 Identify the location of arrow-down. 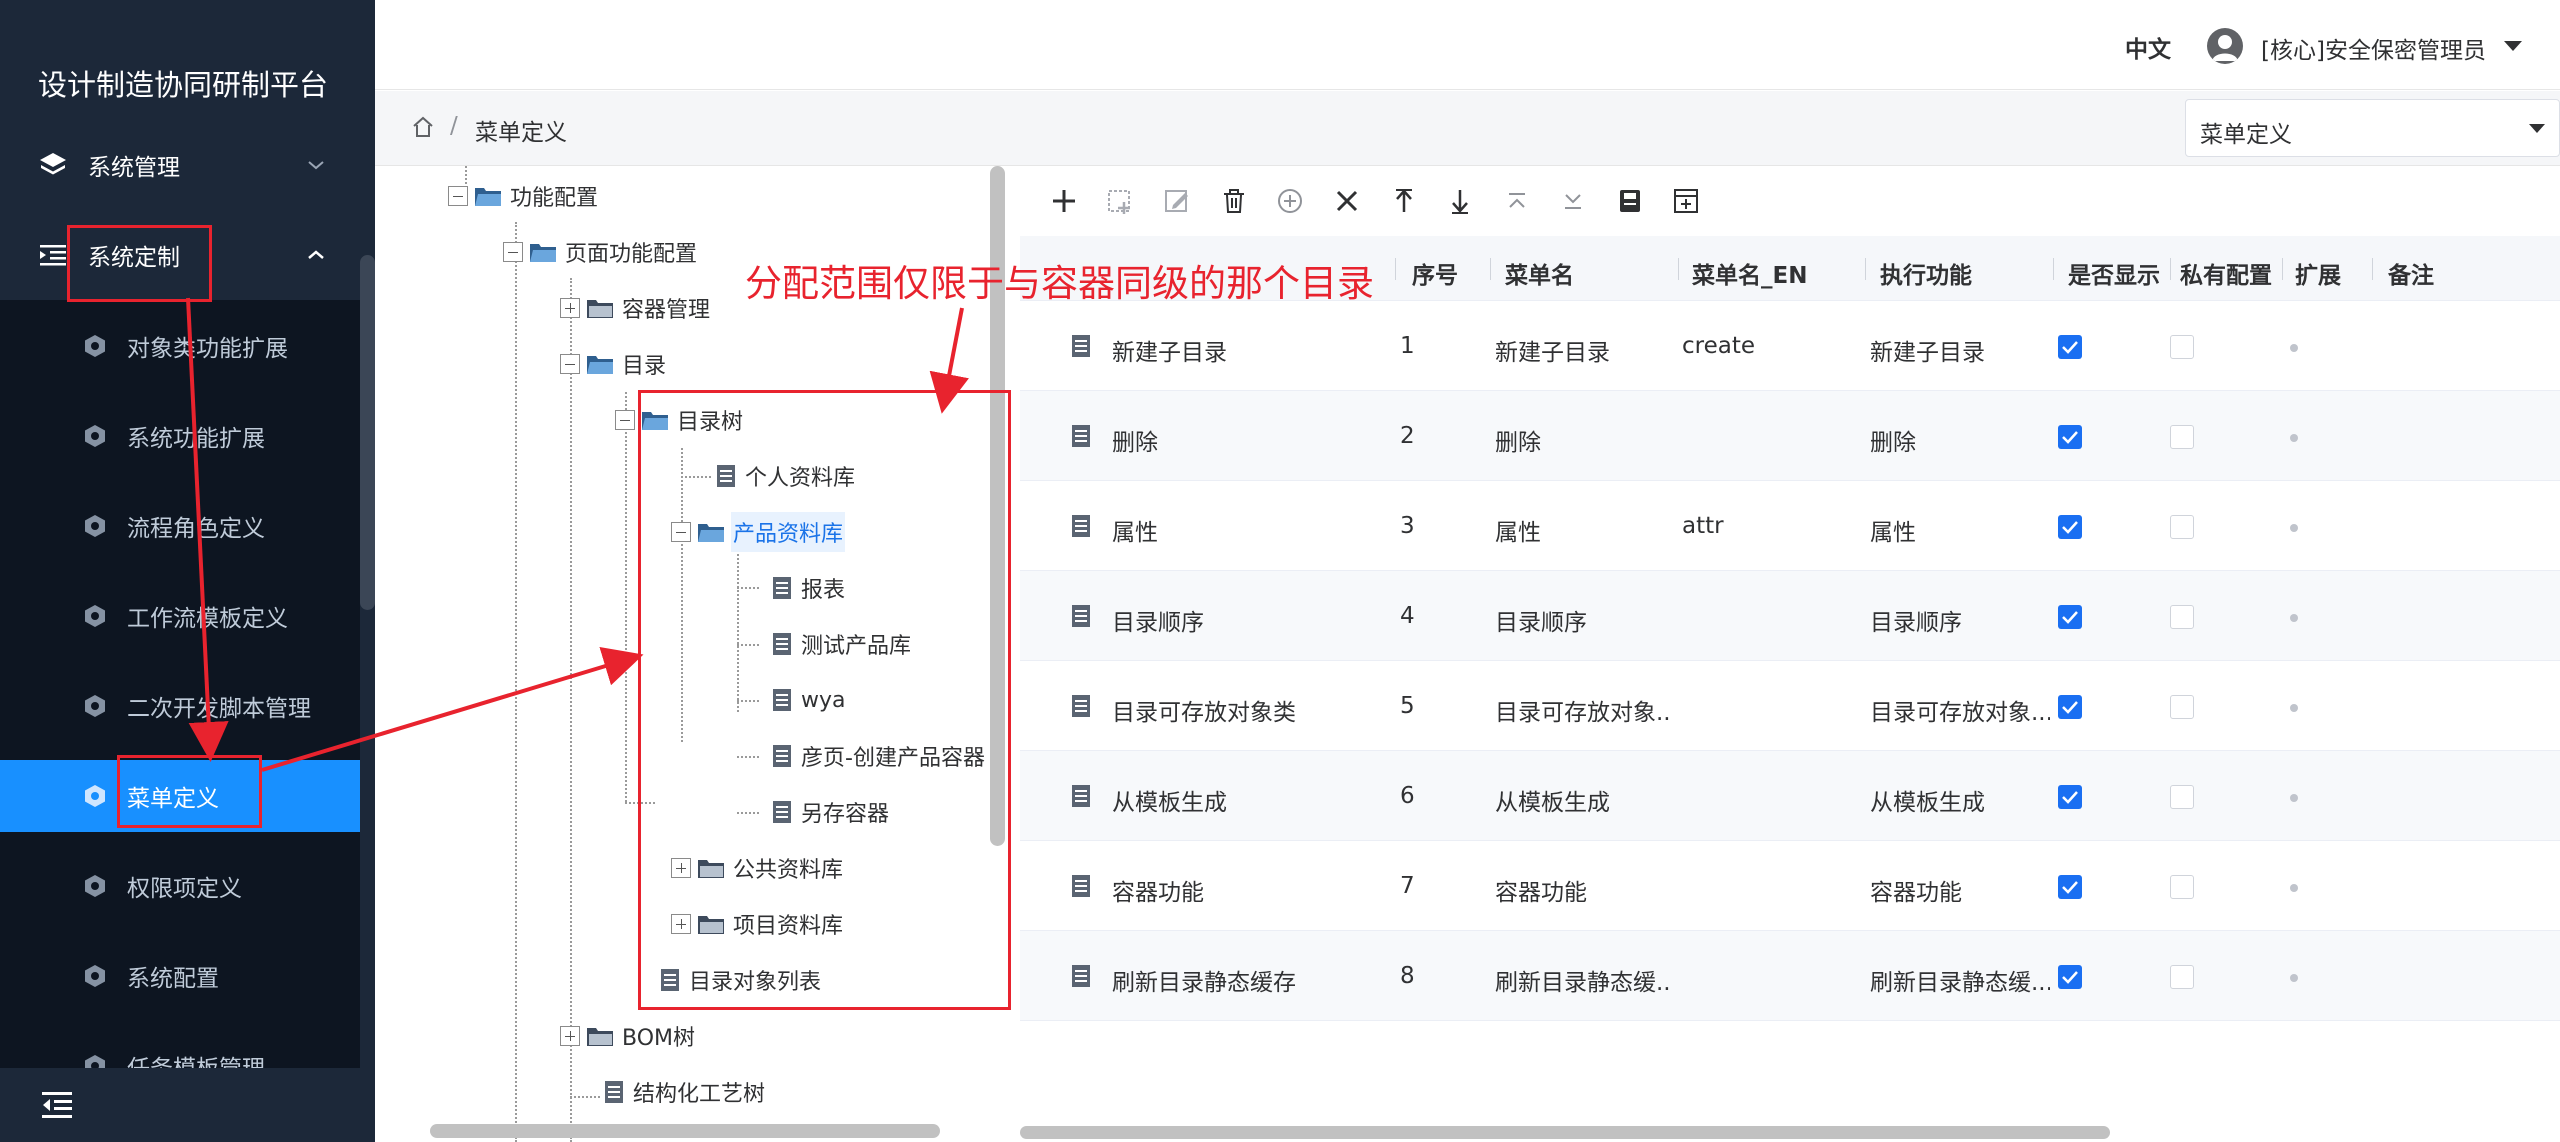
(207, 529).